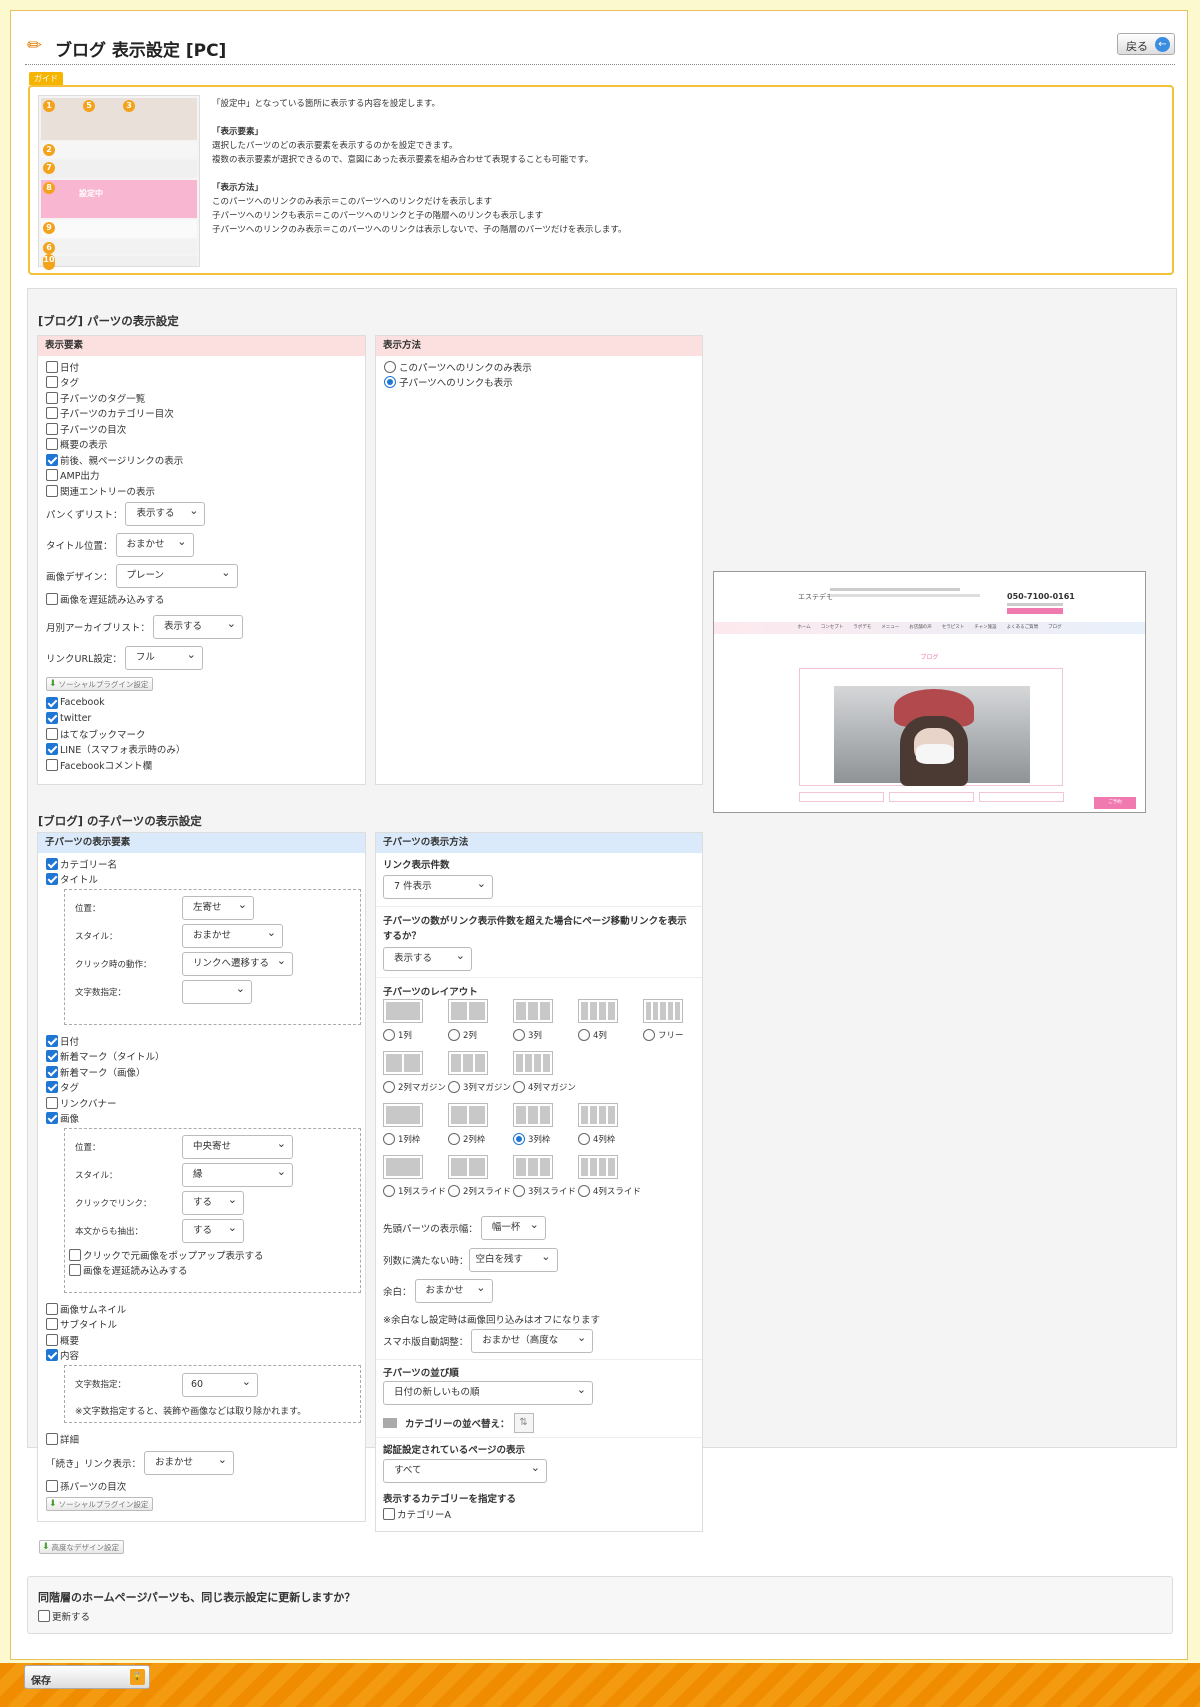  What do you see at coordinates (401, 1139) in the screenshot?
I see `layout-radio: 1列枠` at bounding box center [401, 1139].